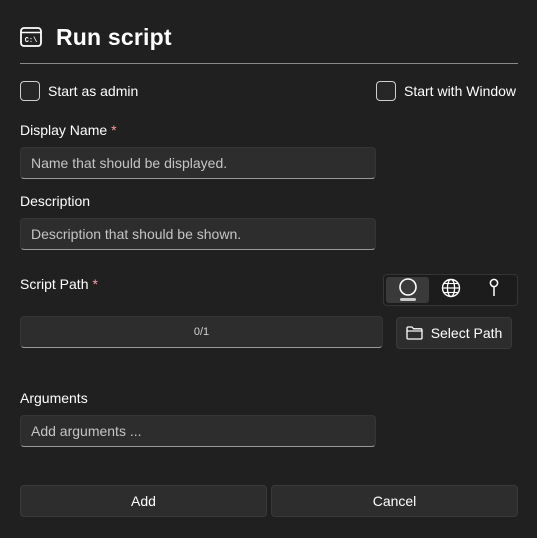 The width and height of the screenshot is (537, 538). I want to click on pin-icon, so click(494, 290).